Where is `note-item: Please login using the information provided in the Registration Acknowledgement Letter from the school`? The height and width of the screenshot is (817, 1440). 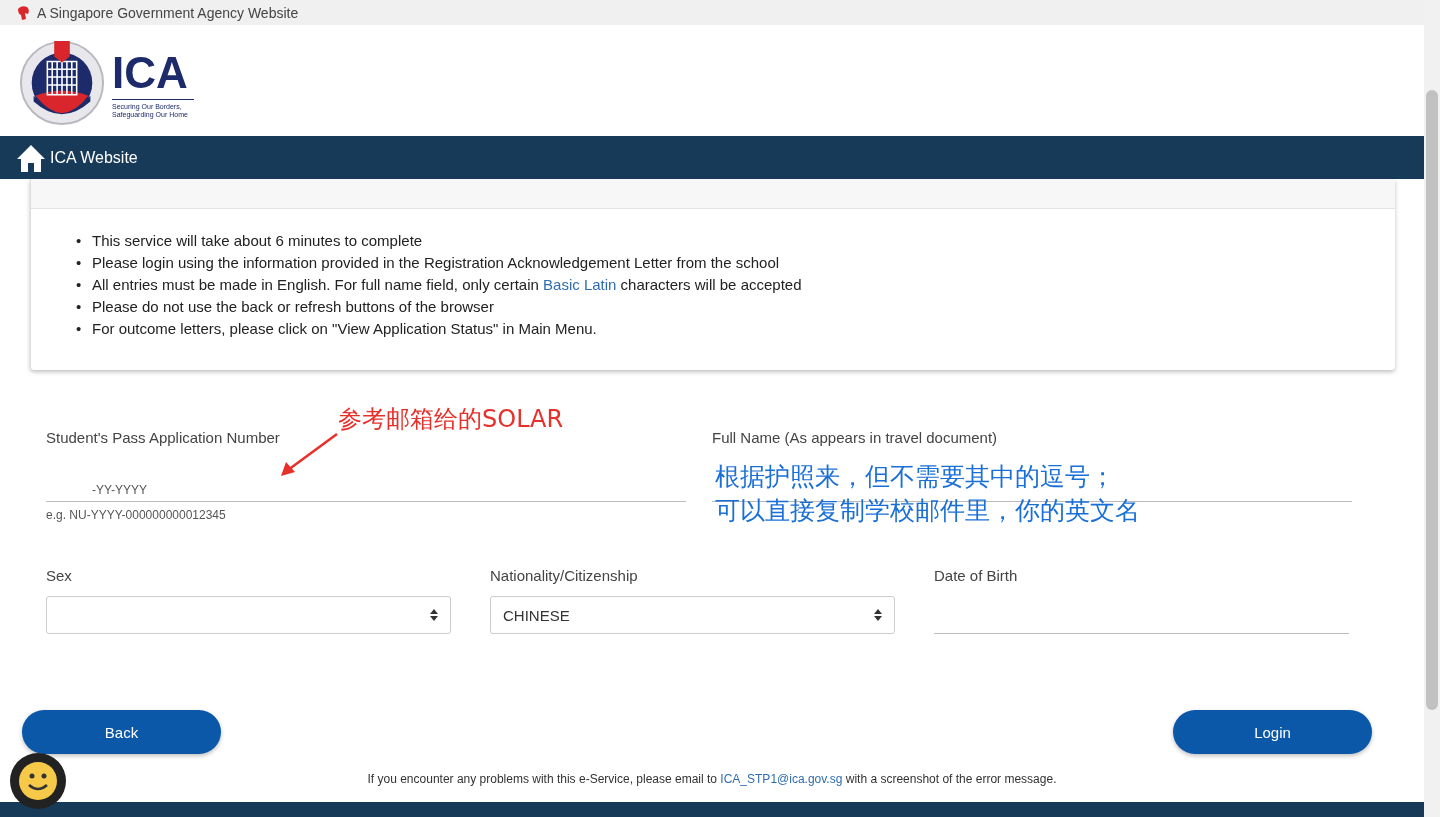
note-item: Please login using the information provided in the Registration Acknowledgement Letter from the school is located at coordinates (436, 263).